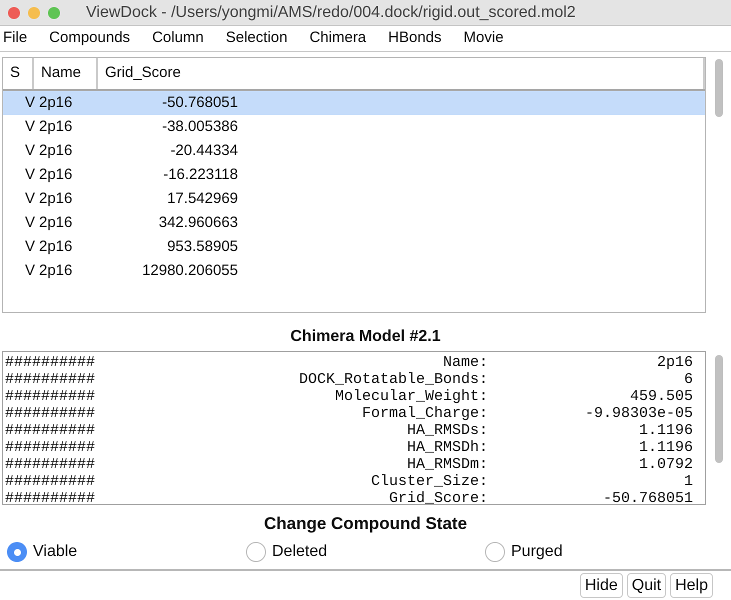 The image size is (731, 600). I want to click on panel-title: Chimera Model #2.1, so click(365, 337).